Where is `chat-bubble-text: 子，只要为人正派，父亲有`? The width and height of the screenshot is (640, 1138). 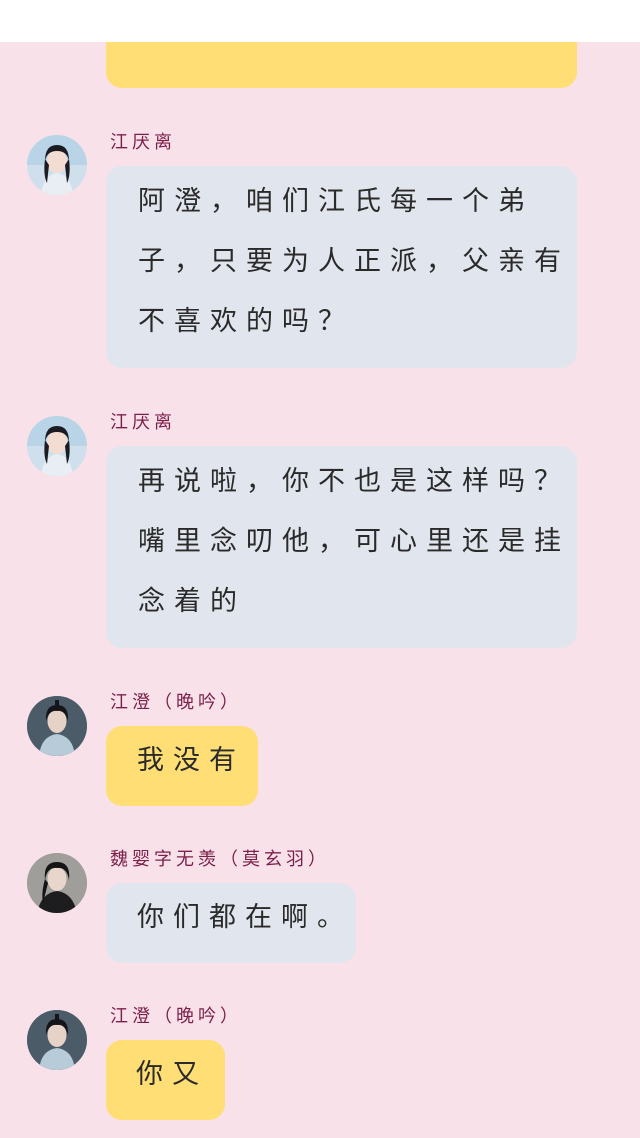
chat-bubble-text: 子，只要为人正派，父亲有 is located at coordinates (354, 261).